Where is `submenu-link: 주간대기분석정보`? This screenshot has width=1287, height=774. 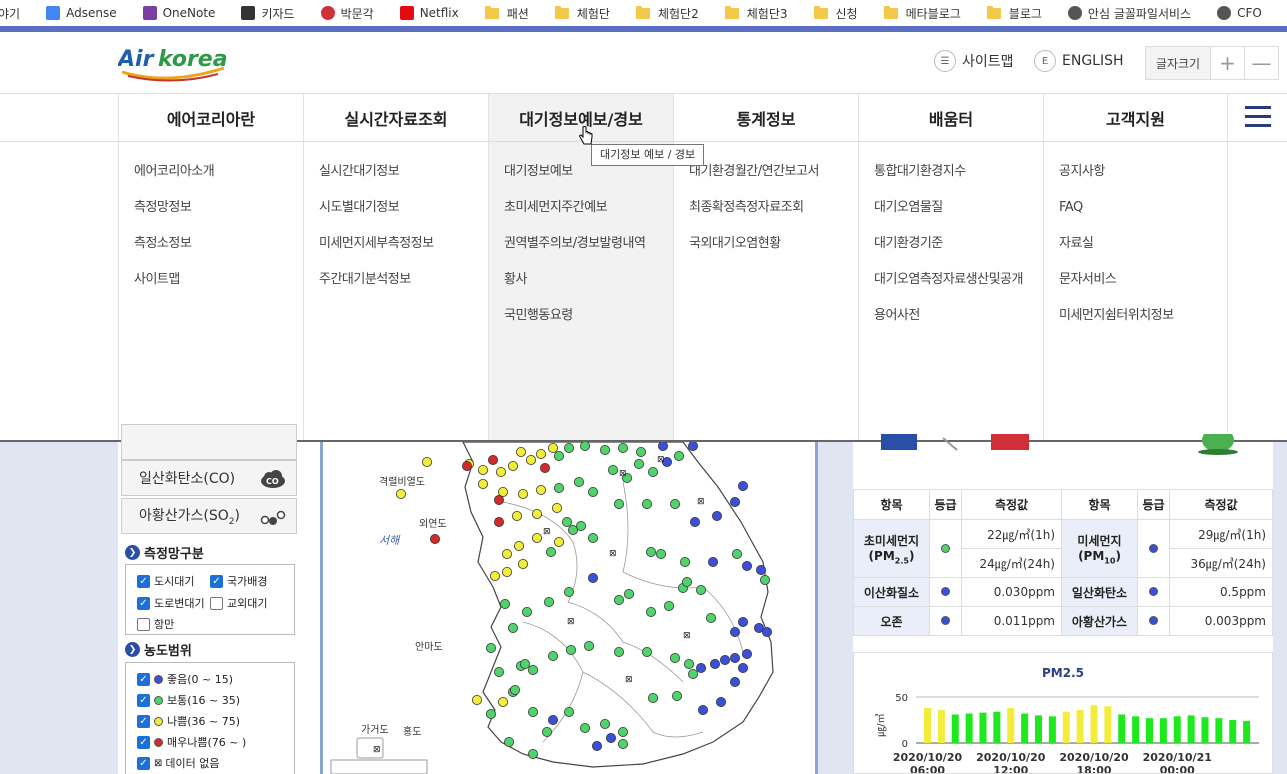
submenu-link: 주간대기분석정보 is located at coordinates (396, 288).